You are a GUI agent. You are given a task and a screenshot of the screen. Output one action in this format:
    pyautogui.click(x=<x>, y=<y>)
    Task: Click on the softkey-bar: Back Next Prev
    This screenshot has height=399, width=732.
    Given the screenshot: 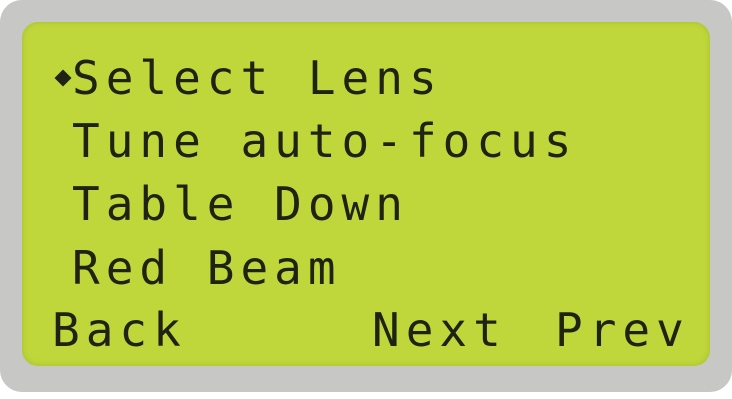 What is the action you would take?
    pyautogui.click(x=366, y=330)
    